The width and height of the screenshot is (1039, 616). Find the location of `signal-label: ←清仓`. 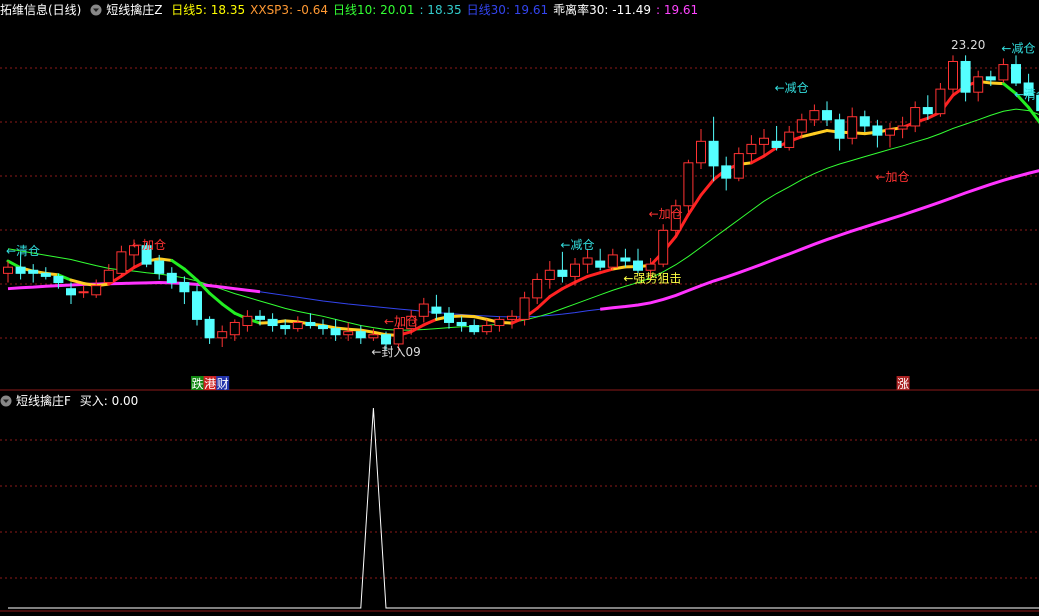

signal-label: ←清仓 is located at coordinates (1026, 94).